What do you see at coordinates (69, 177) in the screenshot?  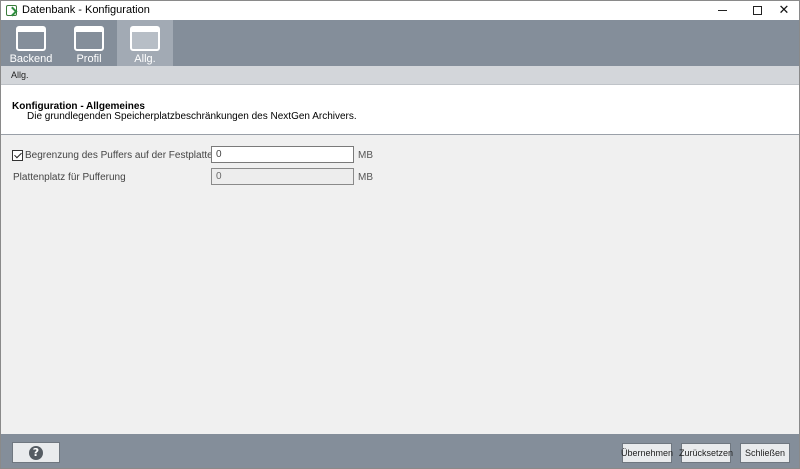 I see `buffer-space-label: Plattenplatz für Pufferung` at bounding box center [69, 177].